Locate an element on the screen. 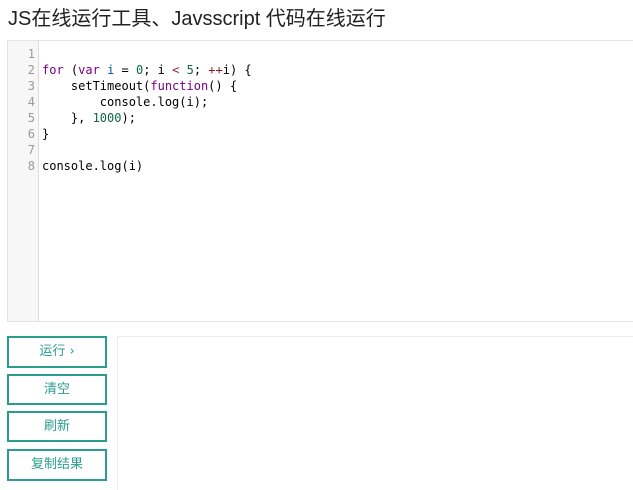 The height and width of the screenshot is (490, 633). code-token: var is located at coordinates (89, 70).